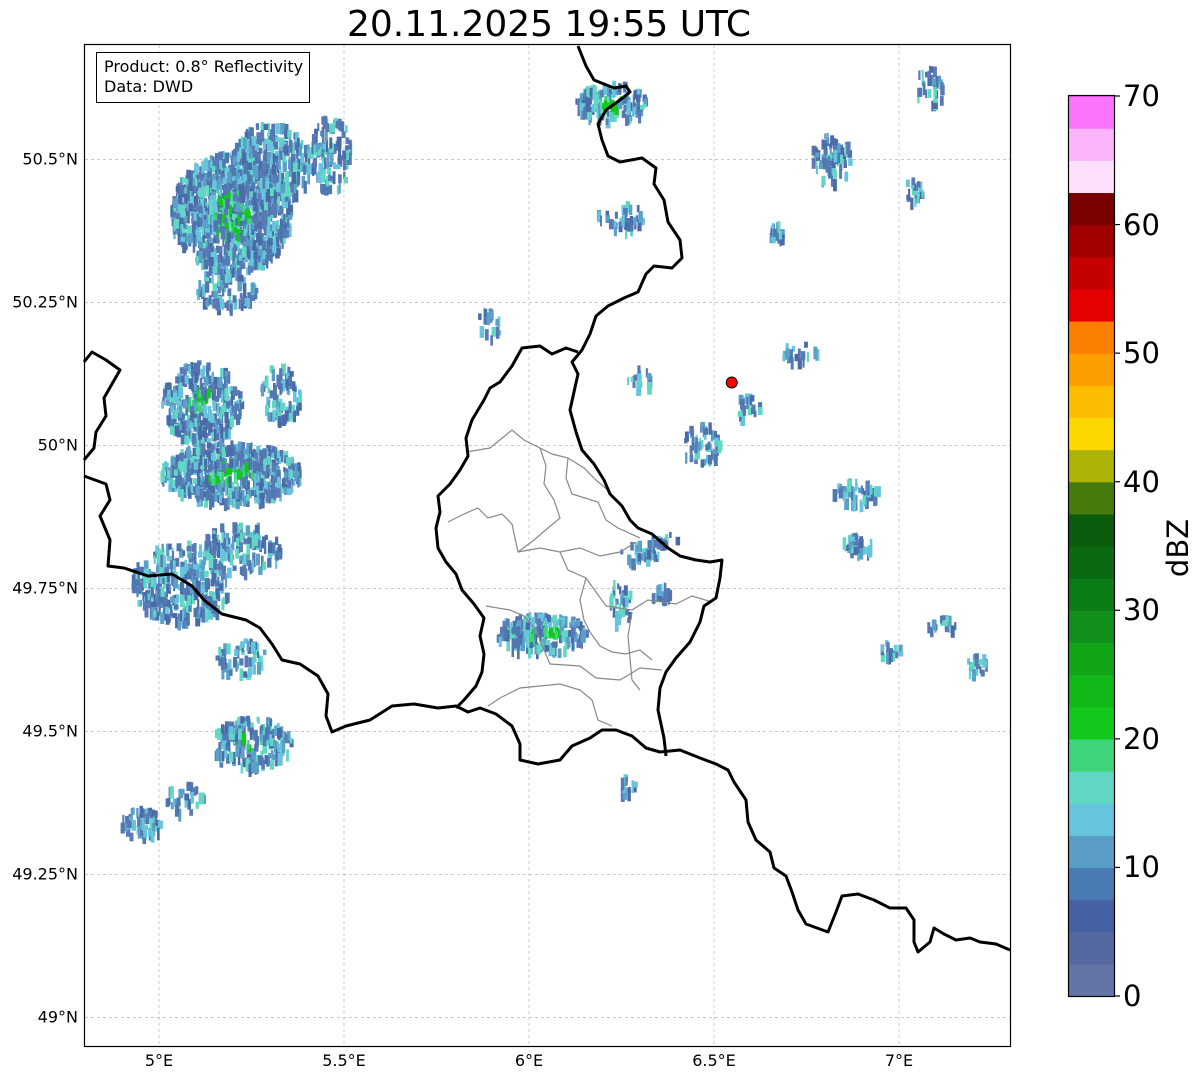 The height and width of the screenshot is (1081, 1202). I want to click on colorbar-tick-label: 10, so click(1141, 867).